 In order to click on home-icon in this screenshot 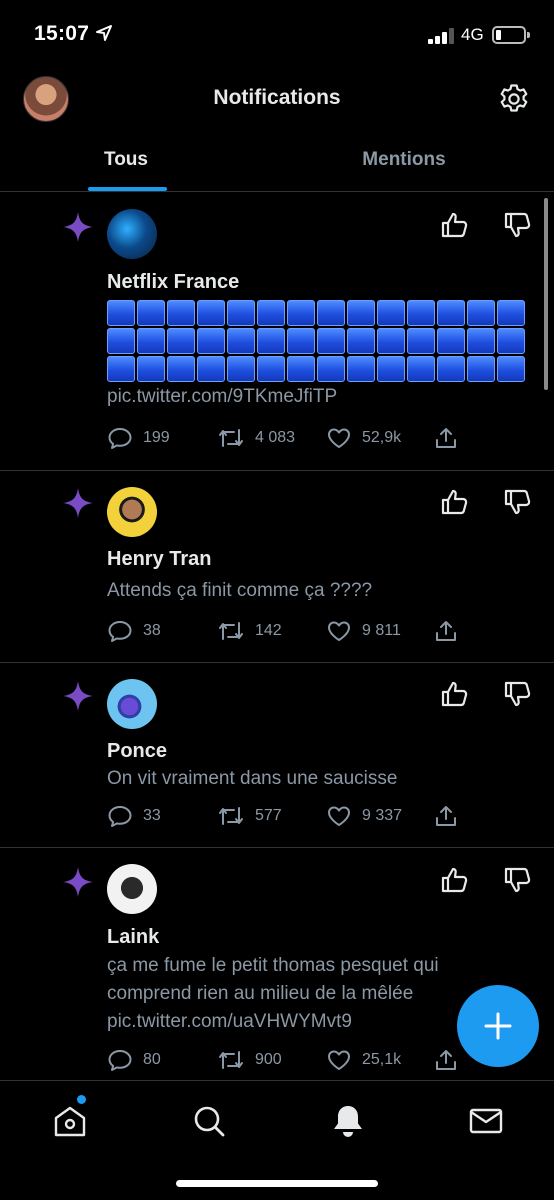, I will do `click(70, 1121)`.